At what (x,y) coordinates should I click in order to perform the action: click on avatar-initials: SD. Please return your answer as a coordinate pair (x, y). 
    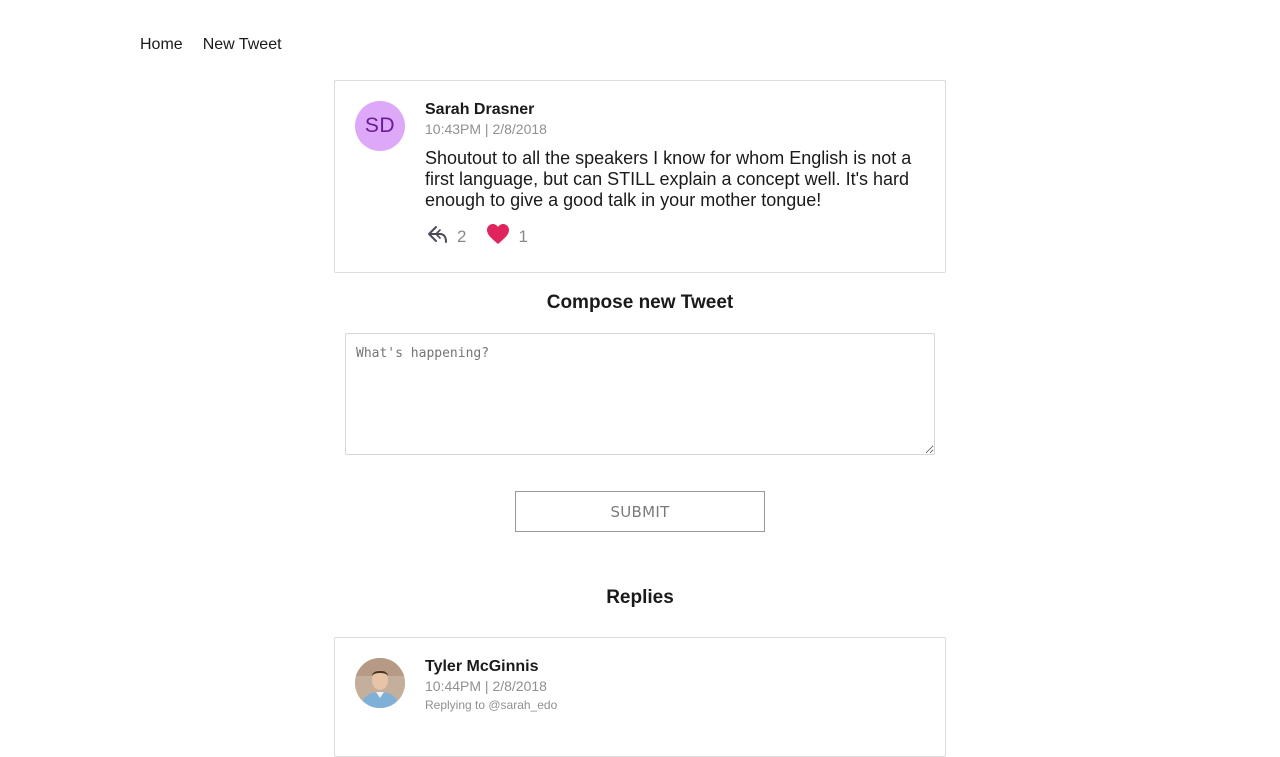
    Looking at the image, I should click on (380, 125).